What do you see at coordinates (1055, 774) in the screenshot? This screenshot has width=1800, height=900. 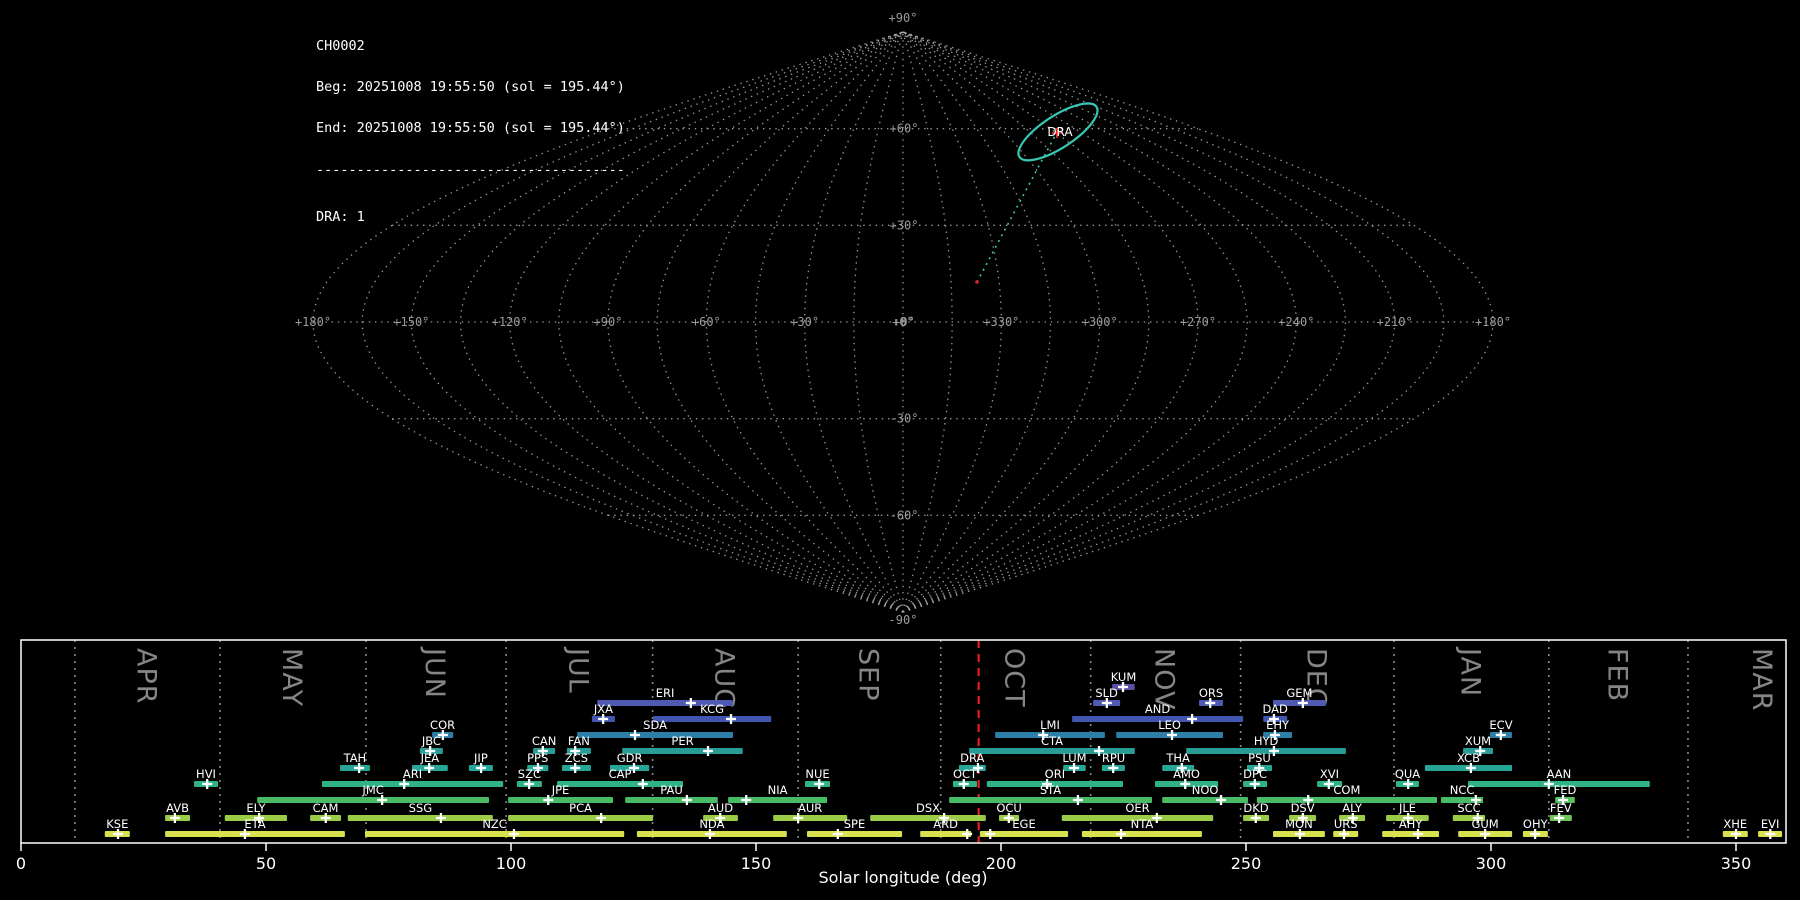 I see `shower-code-label: ORI` at bounding box center [1055, 774].